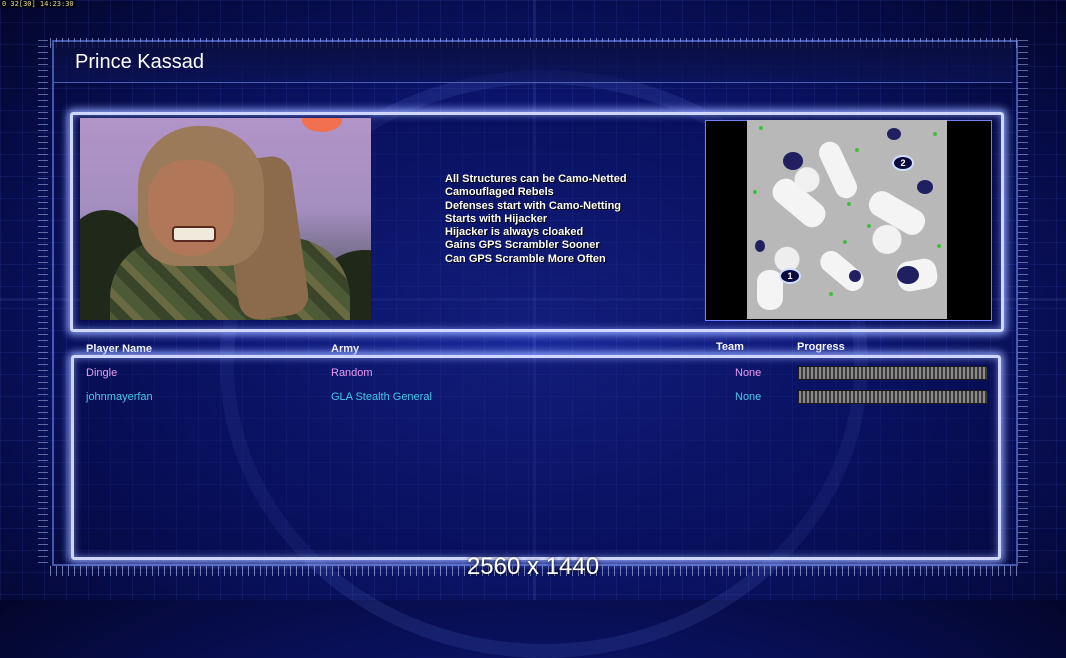 The height and width of the screenshot is (658, 1066). What do you see at coordinates (533, 205) in the screenshot?
I see `trait-item: Defenses start with Camo-Netting` at bounding box center [533, 205].